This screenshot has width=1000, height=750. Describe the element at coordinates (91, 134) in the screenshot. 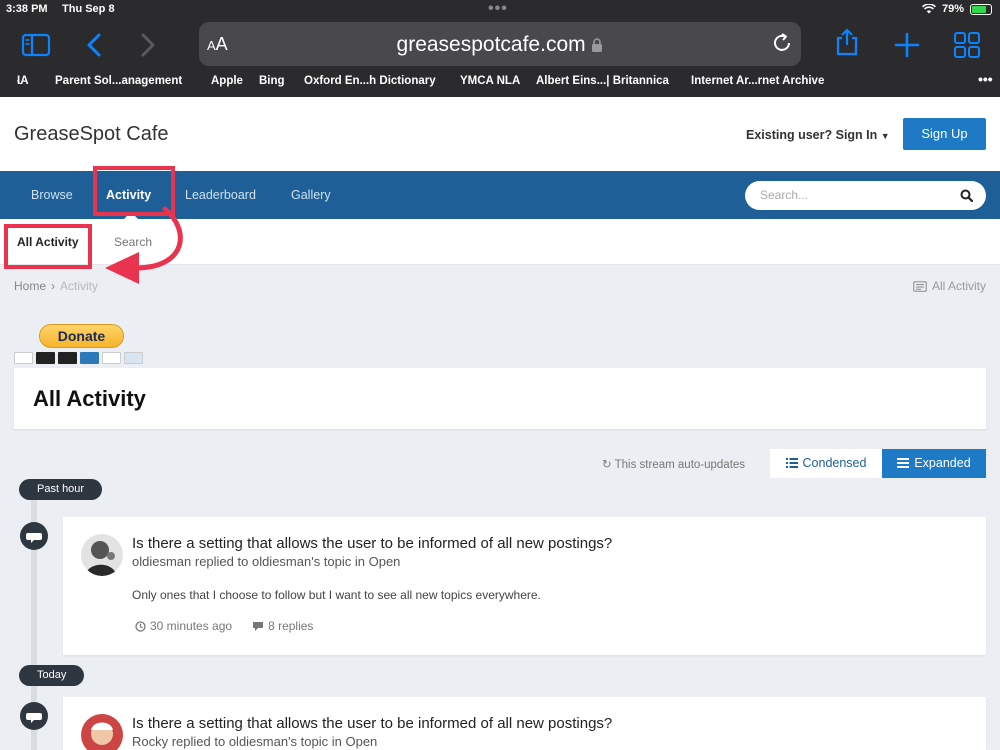

I see `site-logo: GreaseSpot Cafe` at that location.